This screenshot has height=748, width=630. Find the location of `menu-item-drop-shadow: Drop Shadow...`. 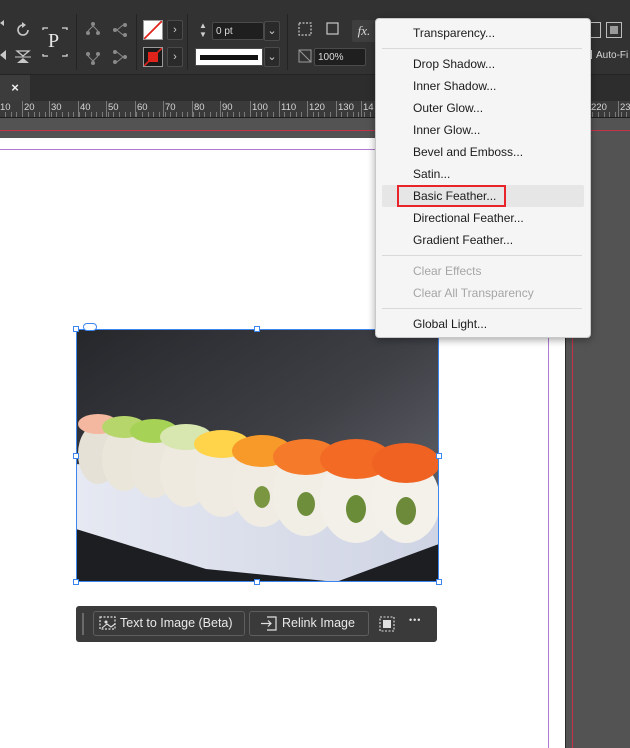

menu-item-drop-shadow: Drop Shadow... is located at coordinates (454, 64).